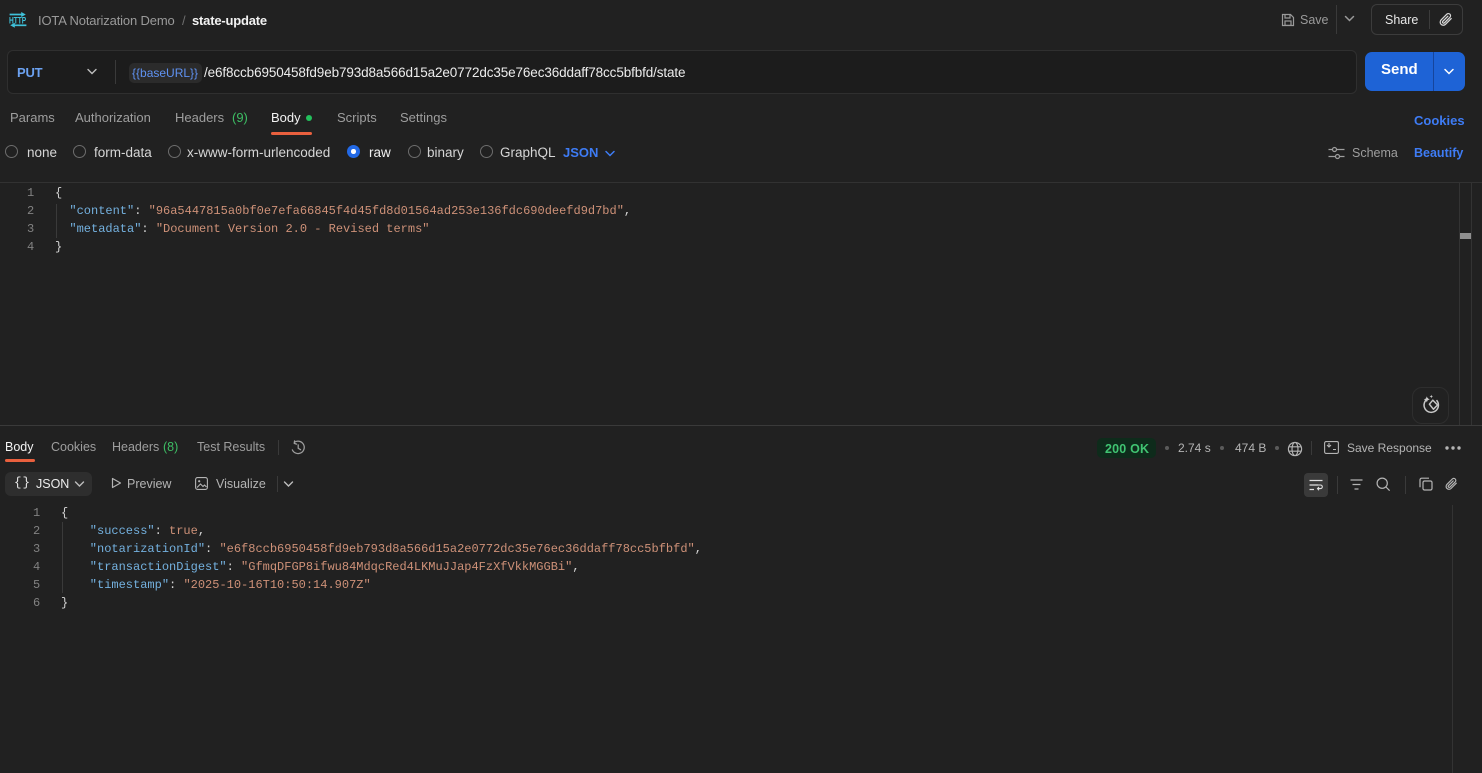 The height and width of the screenshot is (773, 1482). I want to click on svg-text: HTTP, so click(17, 20).